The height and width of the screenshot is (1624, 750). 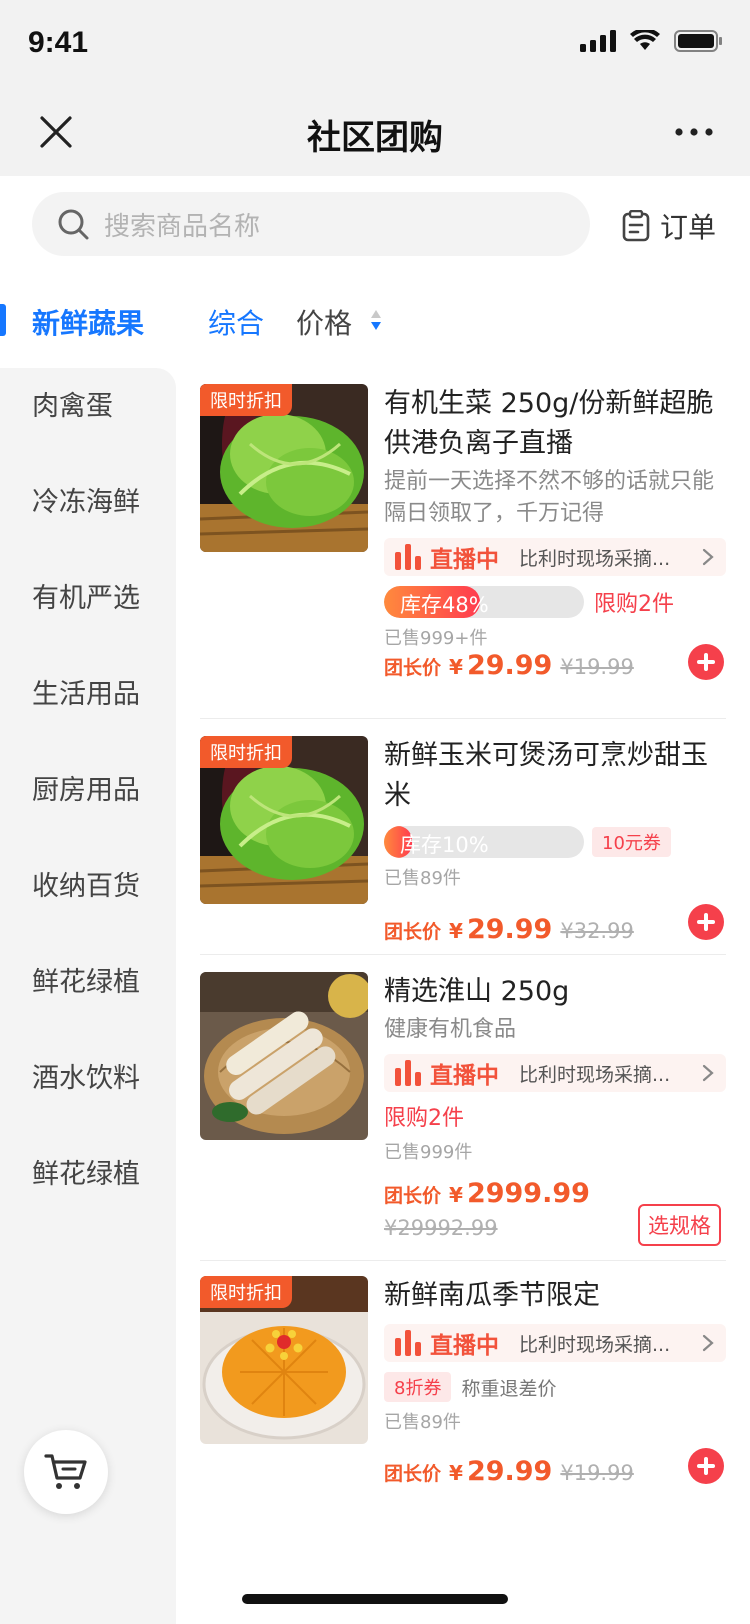 I want to click on sort-price-tab: 价格, so click(x=324, y=322).